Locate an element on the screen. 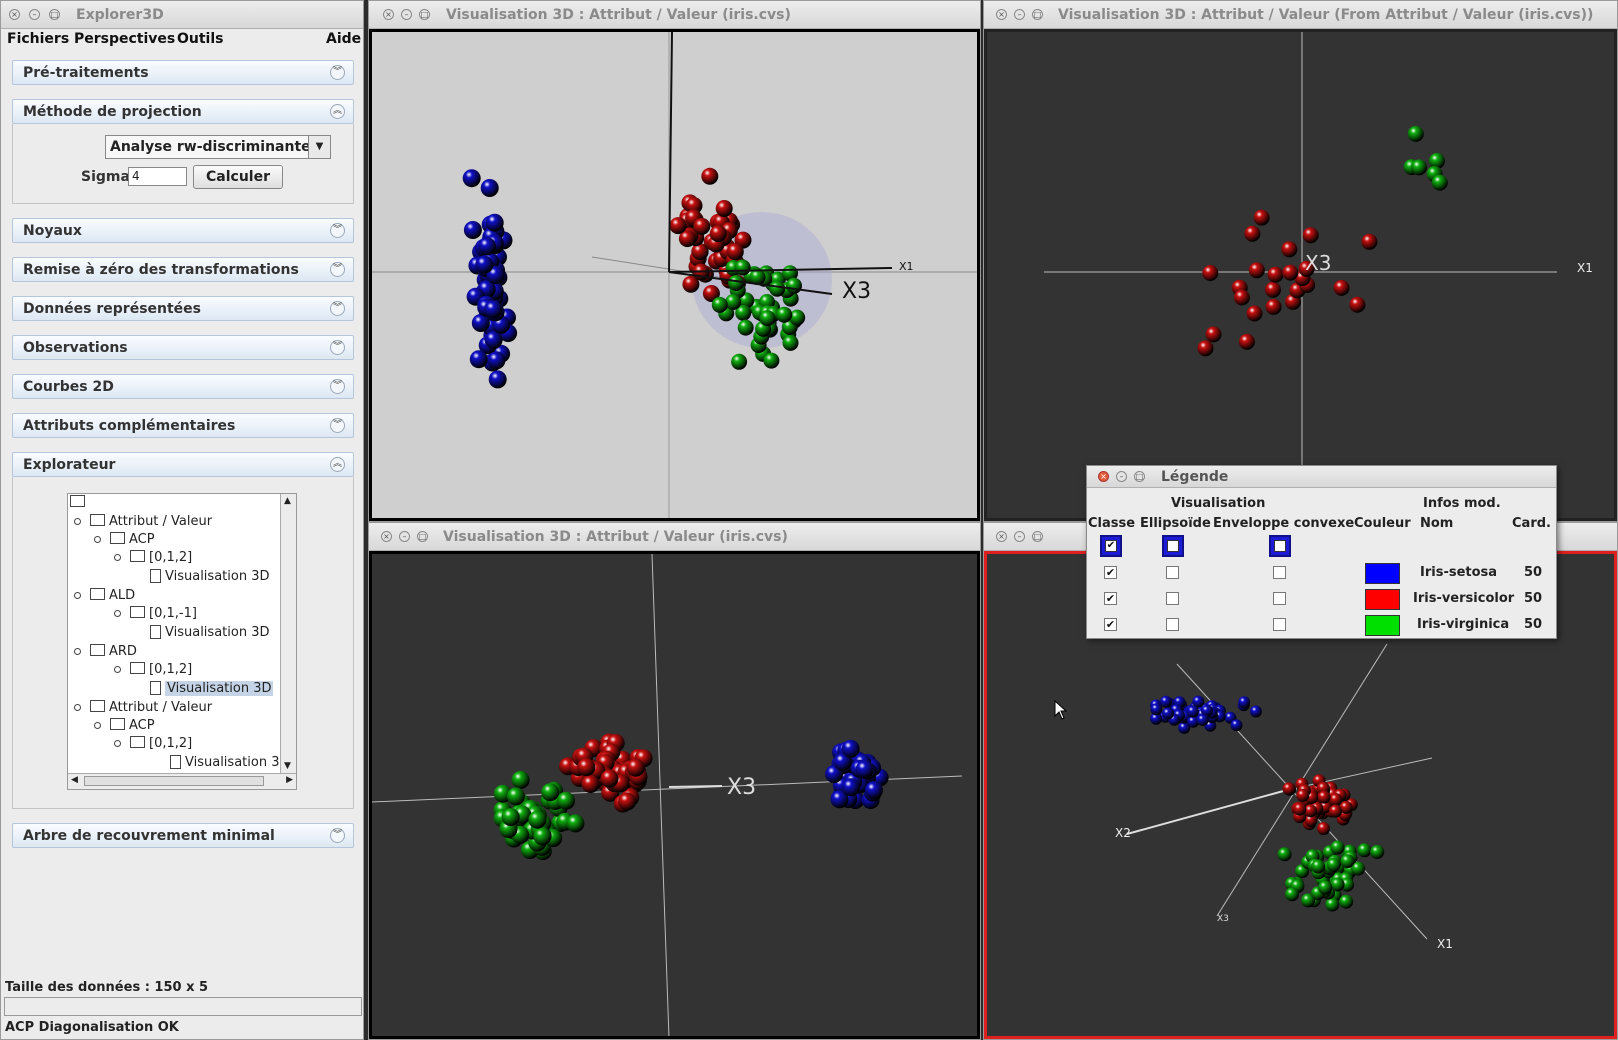  section-noyaux: Noyaux ︾ is located at coordinates (183, 230).